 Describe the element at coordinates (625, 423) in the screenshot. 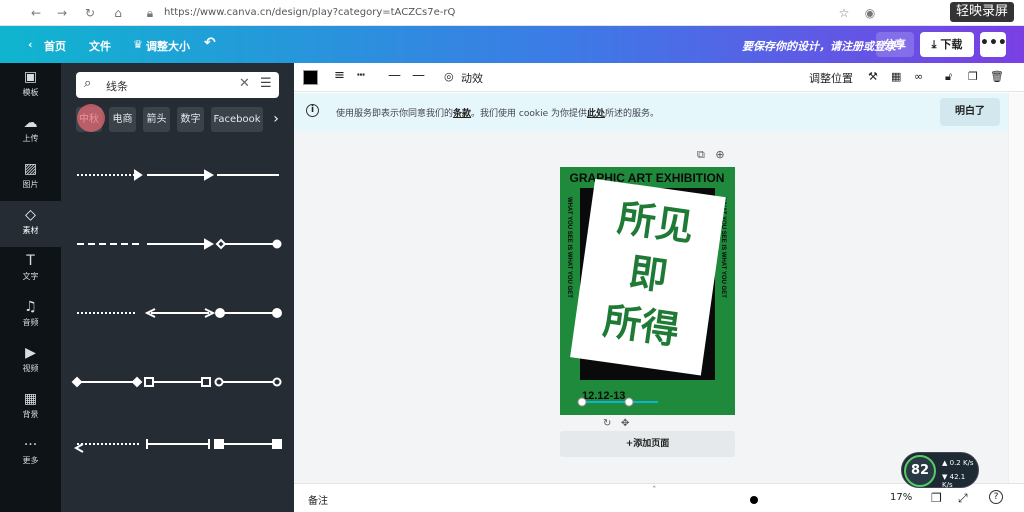

I see `move-icon: ✥` at that location.